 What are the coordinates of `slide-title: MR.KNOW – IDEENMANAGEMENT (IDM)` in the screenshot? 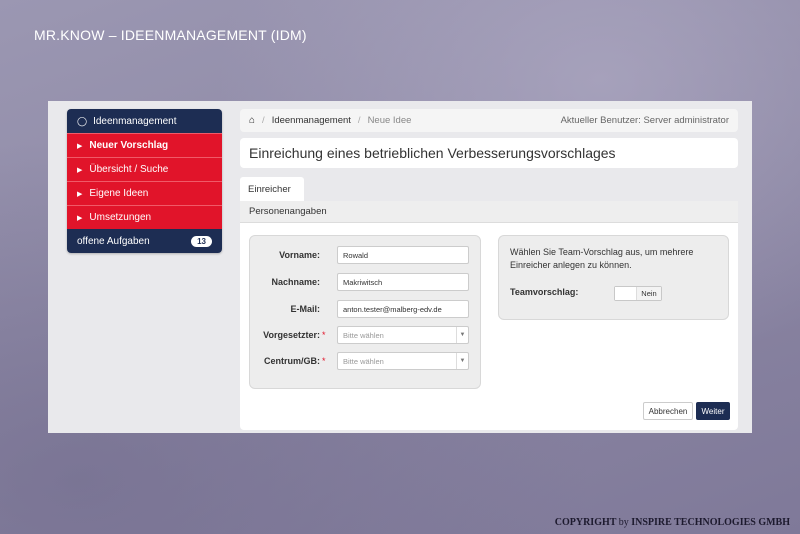 It's located at (170, 35).